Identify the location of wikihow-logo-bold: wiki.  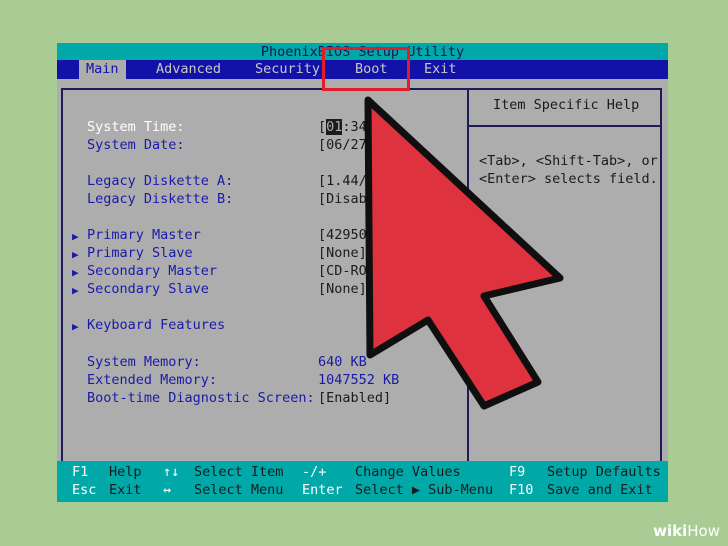
(670, 531).